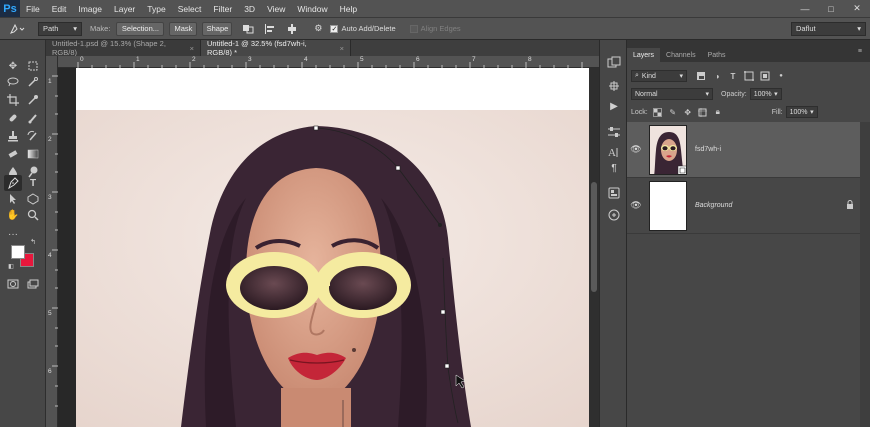 The image size is (870, 427). I want to click on character-icon: A, so click(614, 152).